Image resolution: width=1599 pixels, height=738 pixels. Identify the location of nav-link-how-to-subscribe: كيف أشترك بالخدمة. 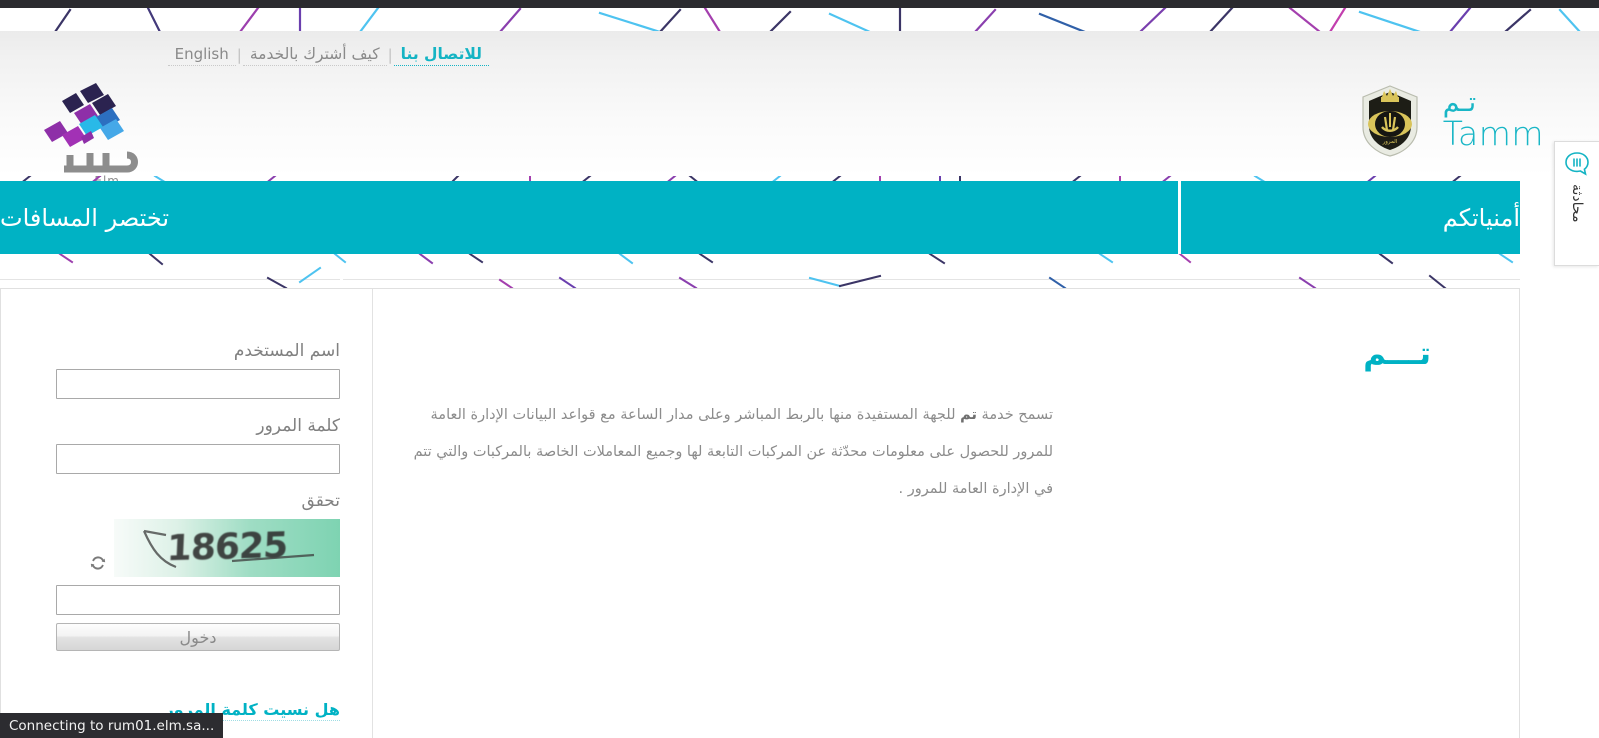
(314, 55).